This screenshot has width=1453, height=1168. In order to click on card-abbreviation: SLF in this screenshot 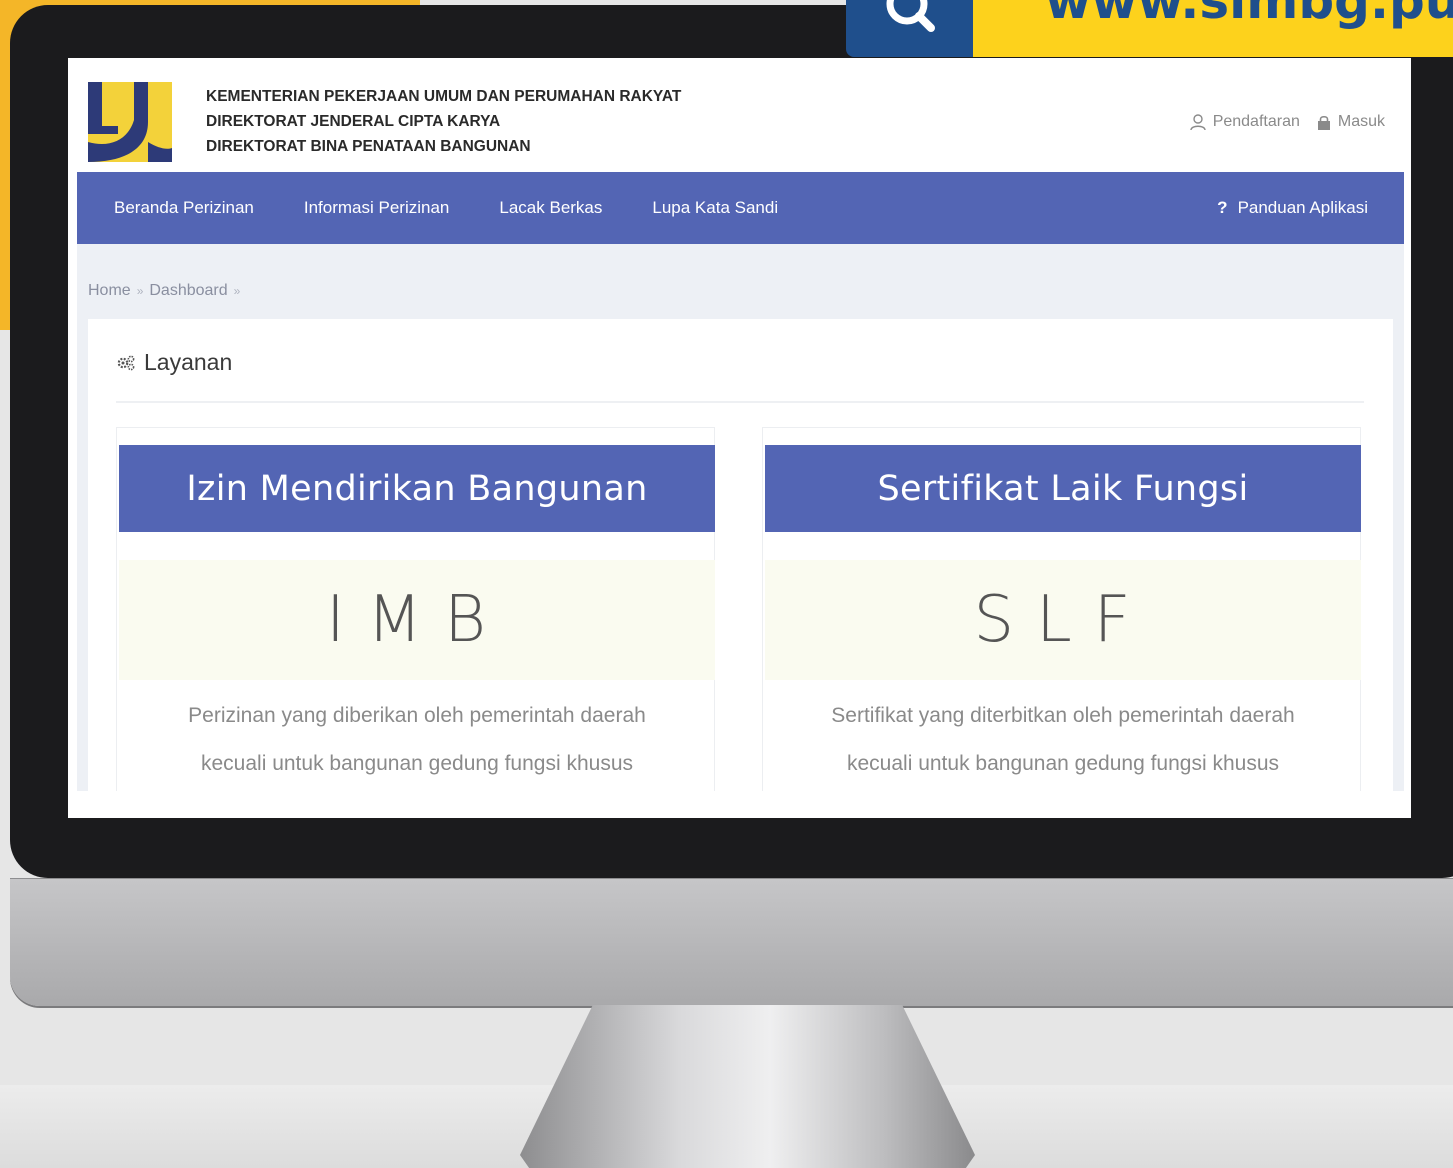, I will do `click(1063, 620)`.